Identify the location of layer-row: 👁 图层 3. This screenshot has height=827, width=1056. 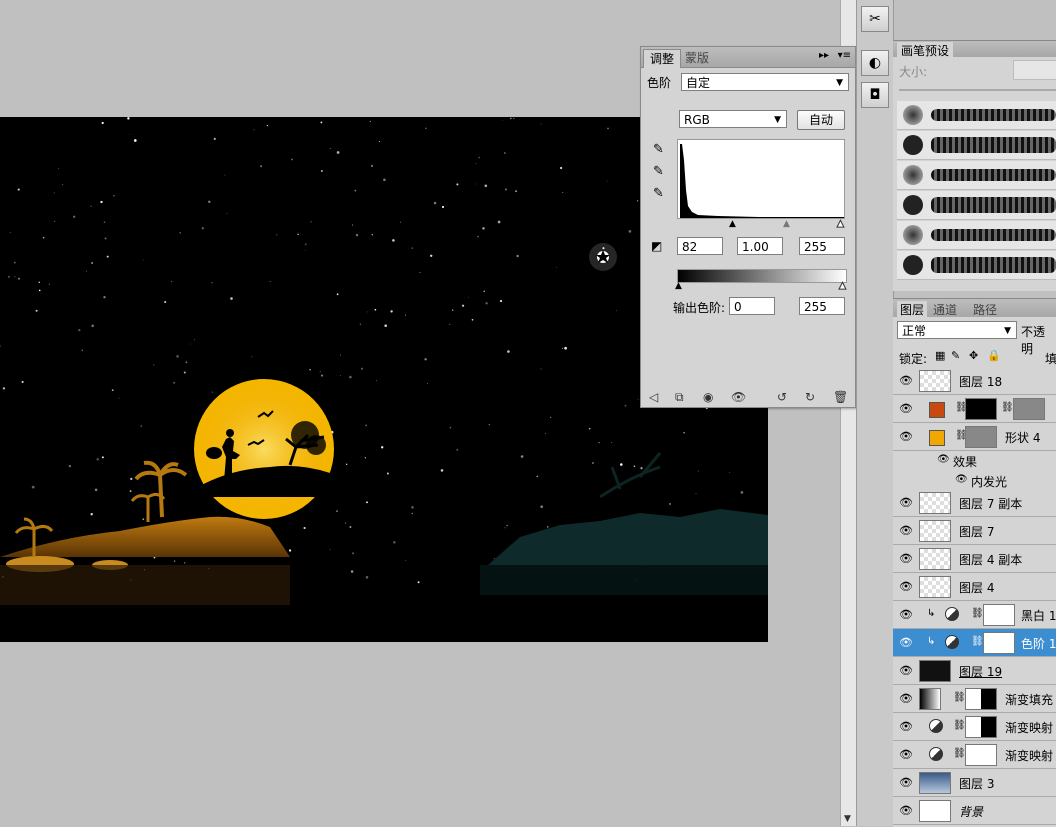
(974, 783).